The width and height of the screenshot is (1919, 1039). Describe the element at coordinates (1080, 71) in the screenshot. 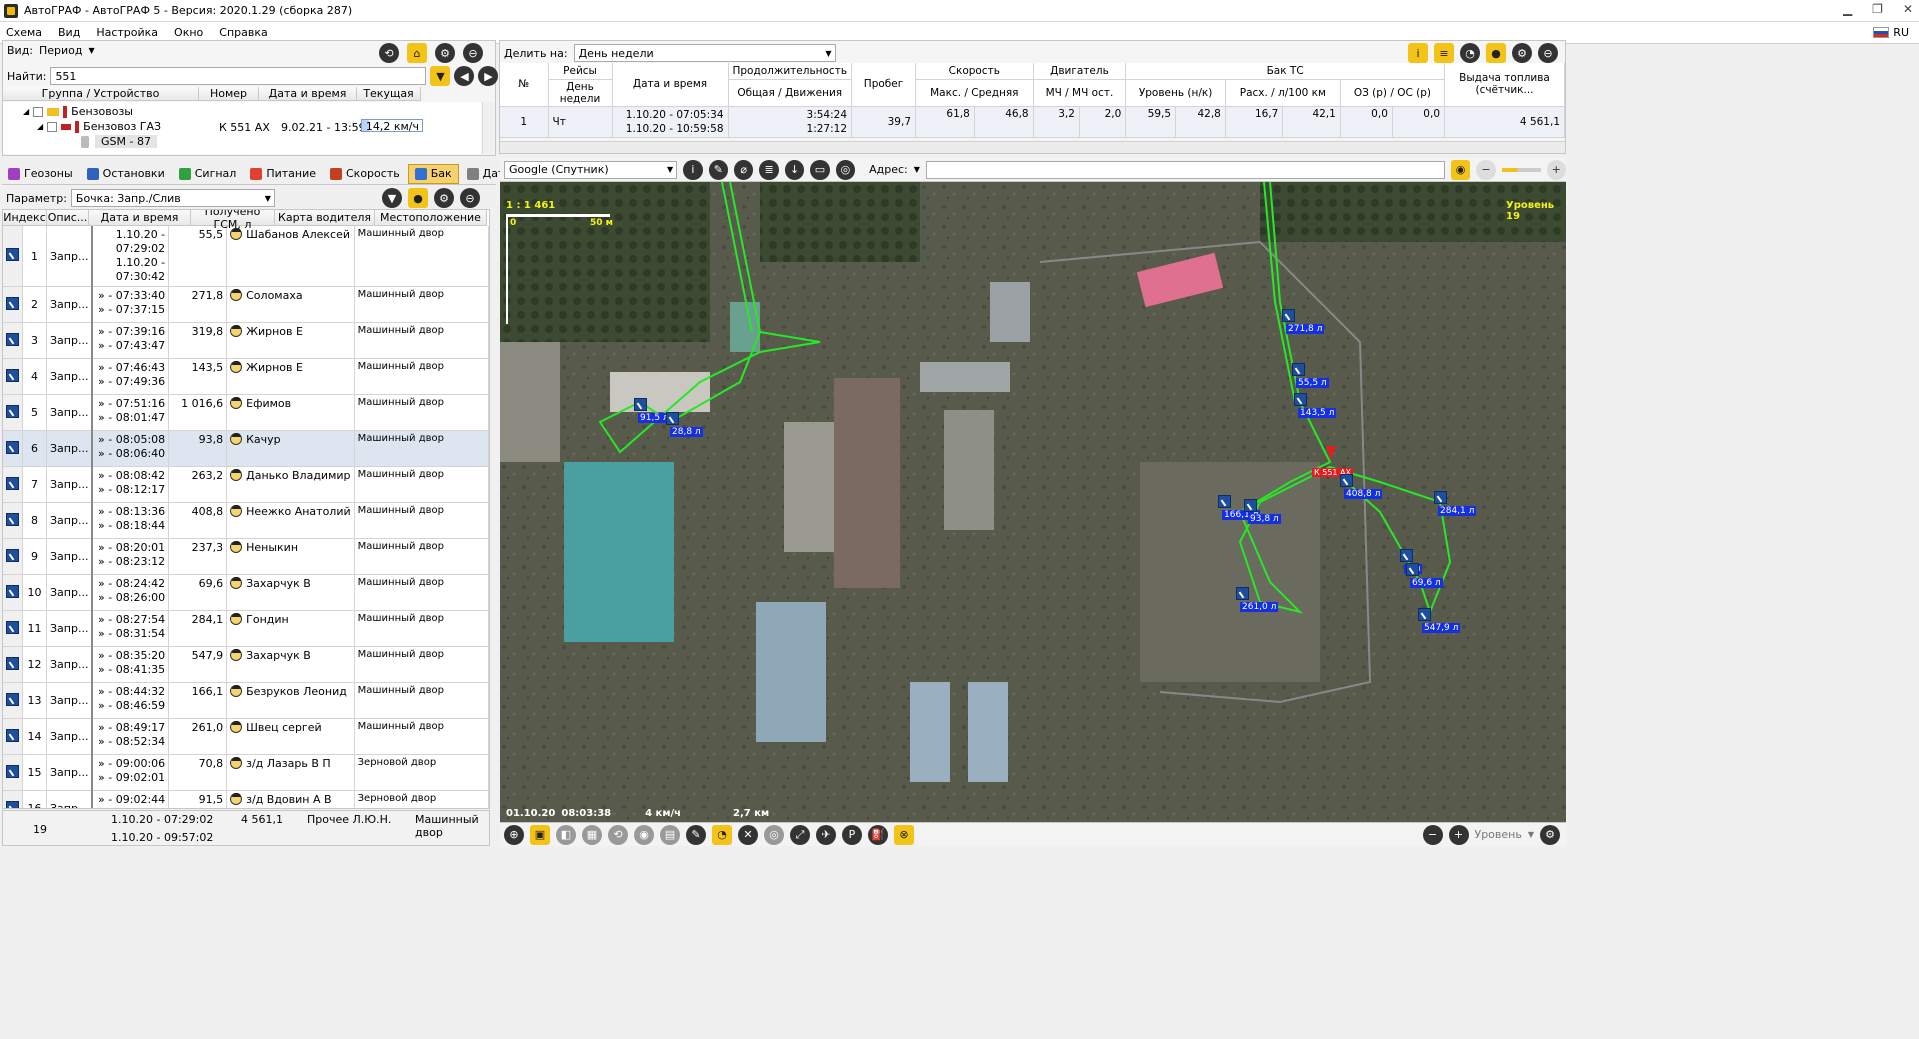

I see `col-engine: Двигатель` at that location.